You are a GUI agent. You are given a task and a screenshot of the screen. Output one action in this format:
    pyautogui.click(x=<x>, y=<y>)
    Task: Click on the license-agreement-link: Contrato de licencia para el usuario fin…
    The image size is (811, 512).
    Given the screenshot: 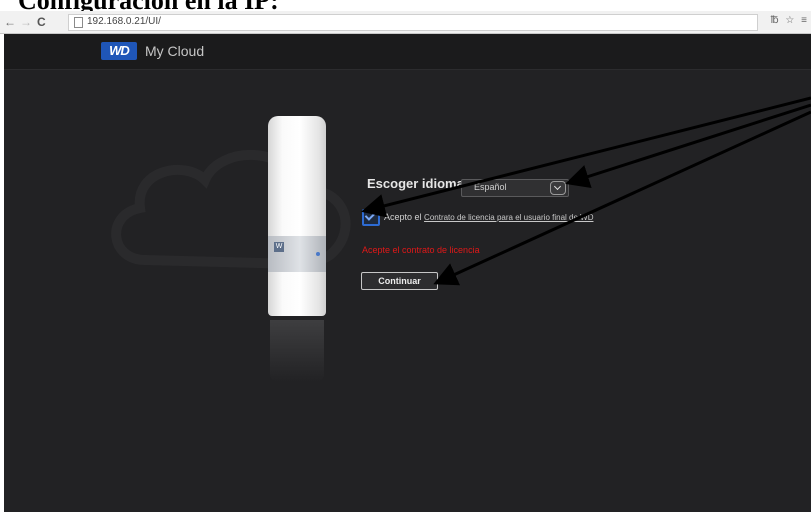 What is the action you would take?
    pyautogui.click(x=508, y=217)
    